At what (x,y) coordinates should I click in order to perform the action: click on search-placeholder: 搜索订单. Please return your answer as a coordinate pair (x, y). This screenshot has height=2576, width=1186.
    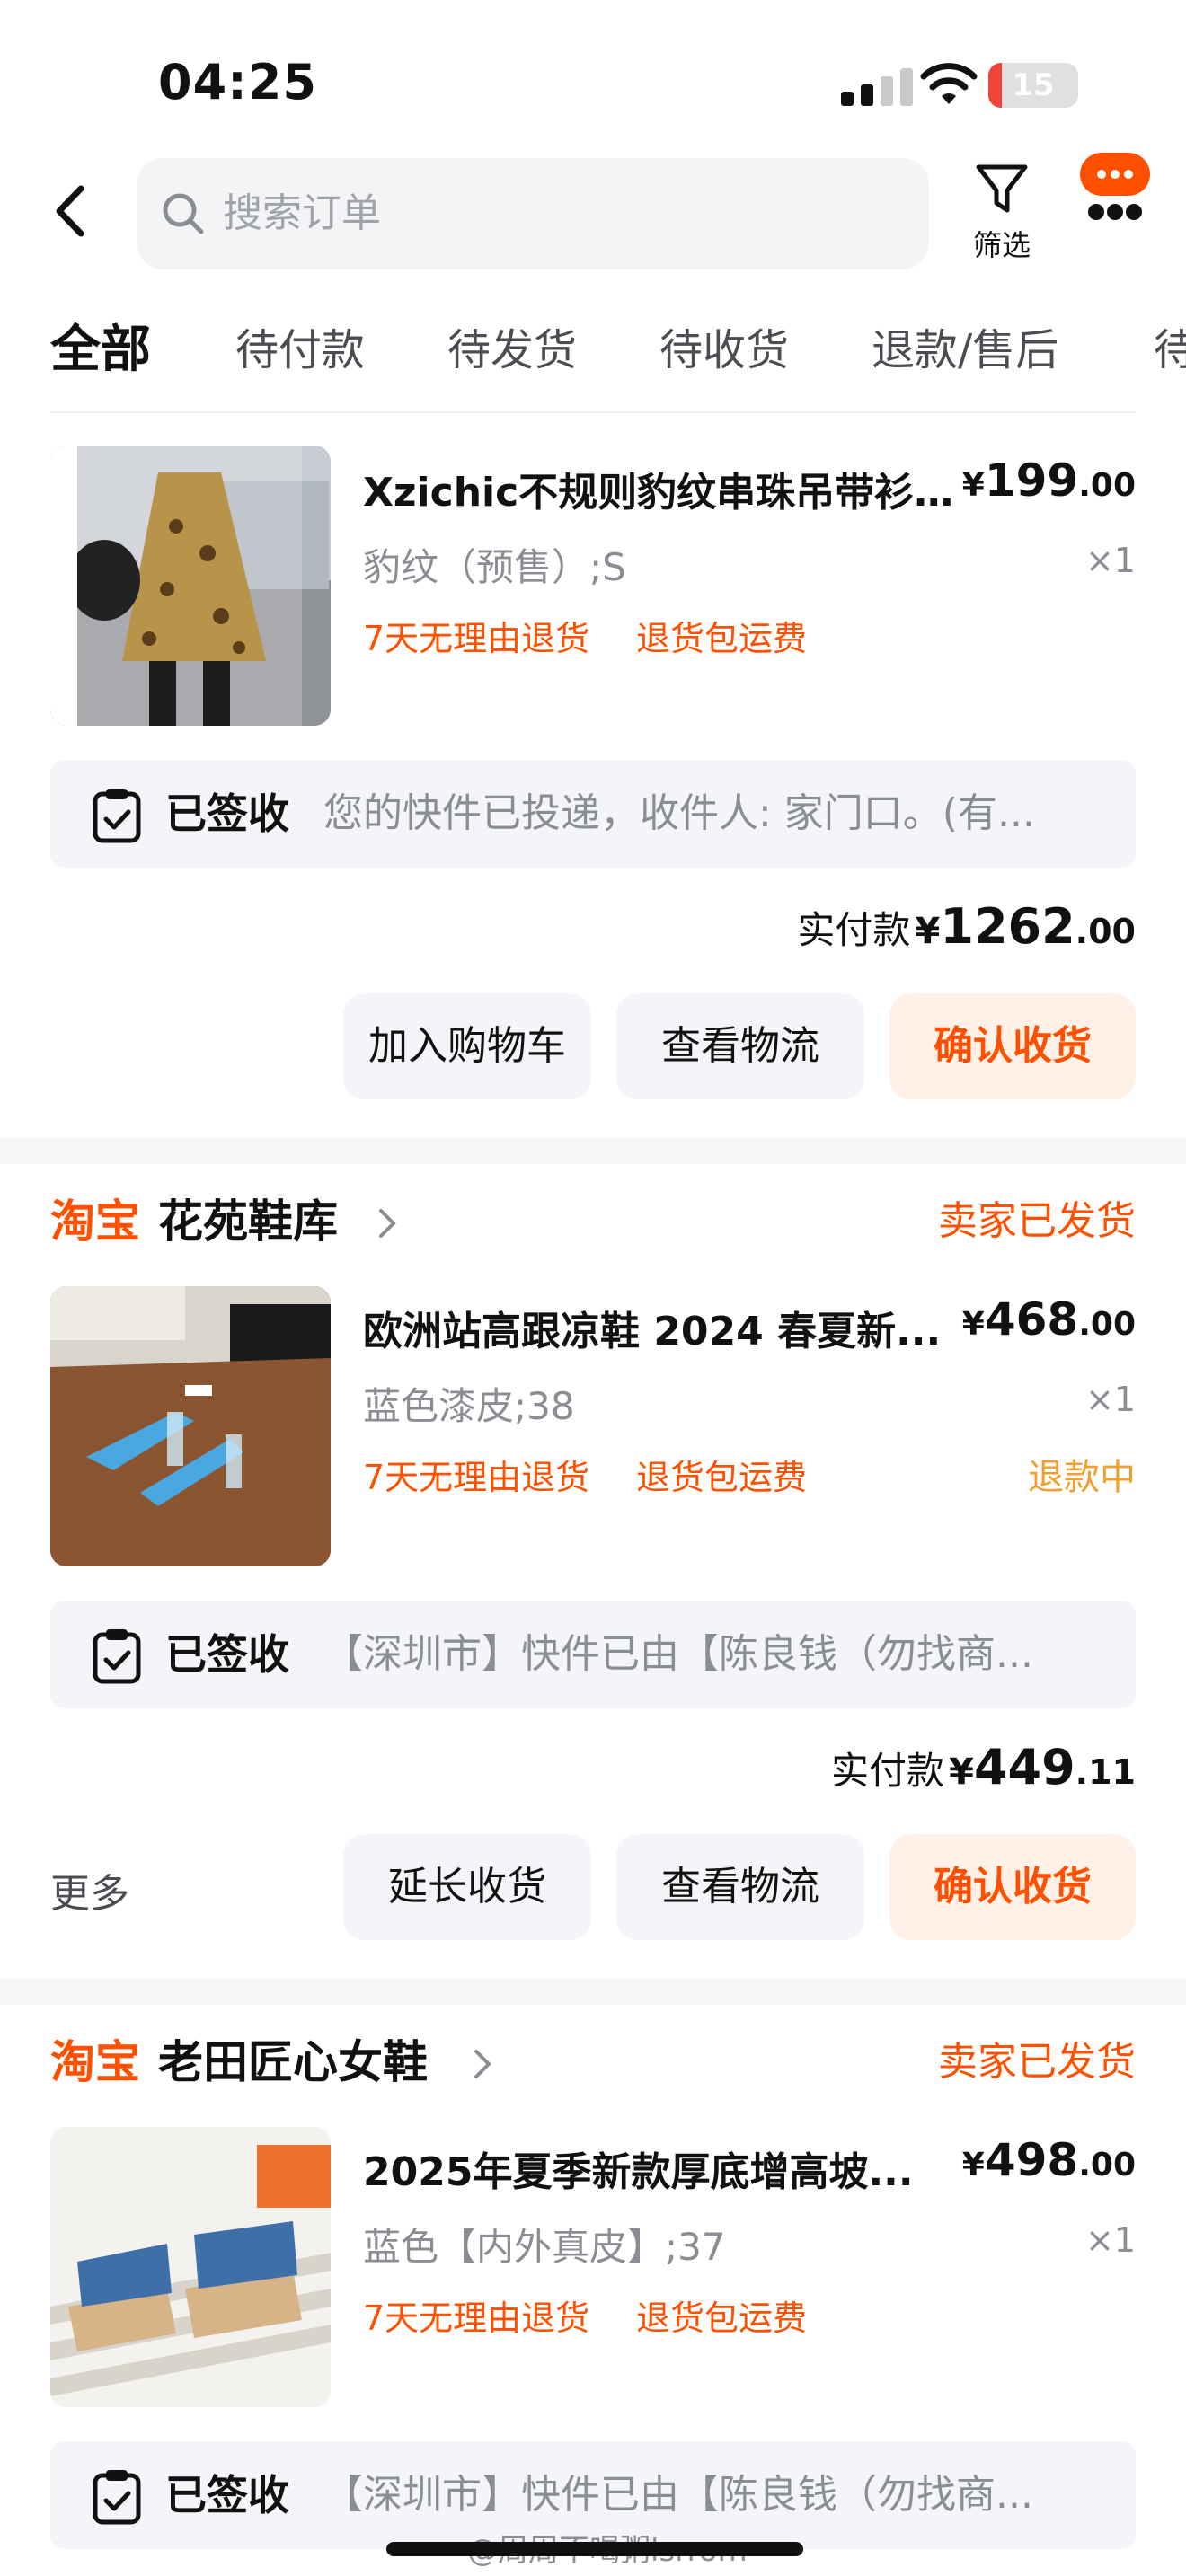
    Looking at the image, I should click on (302, 213).